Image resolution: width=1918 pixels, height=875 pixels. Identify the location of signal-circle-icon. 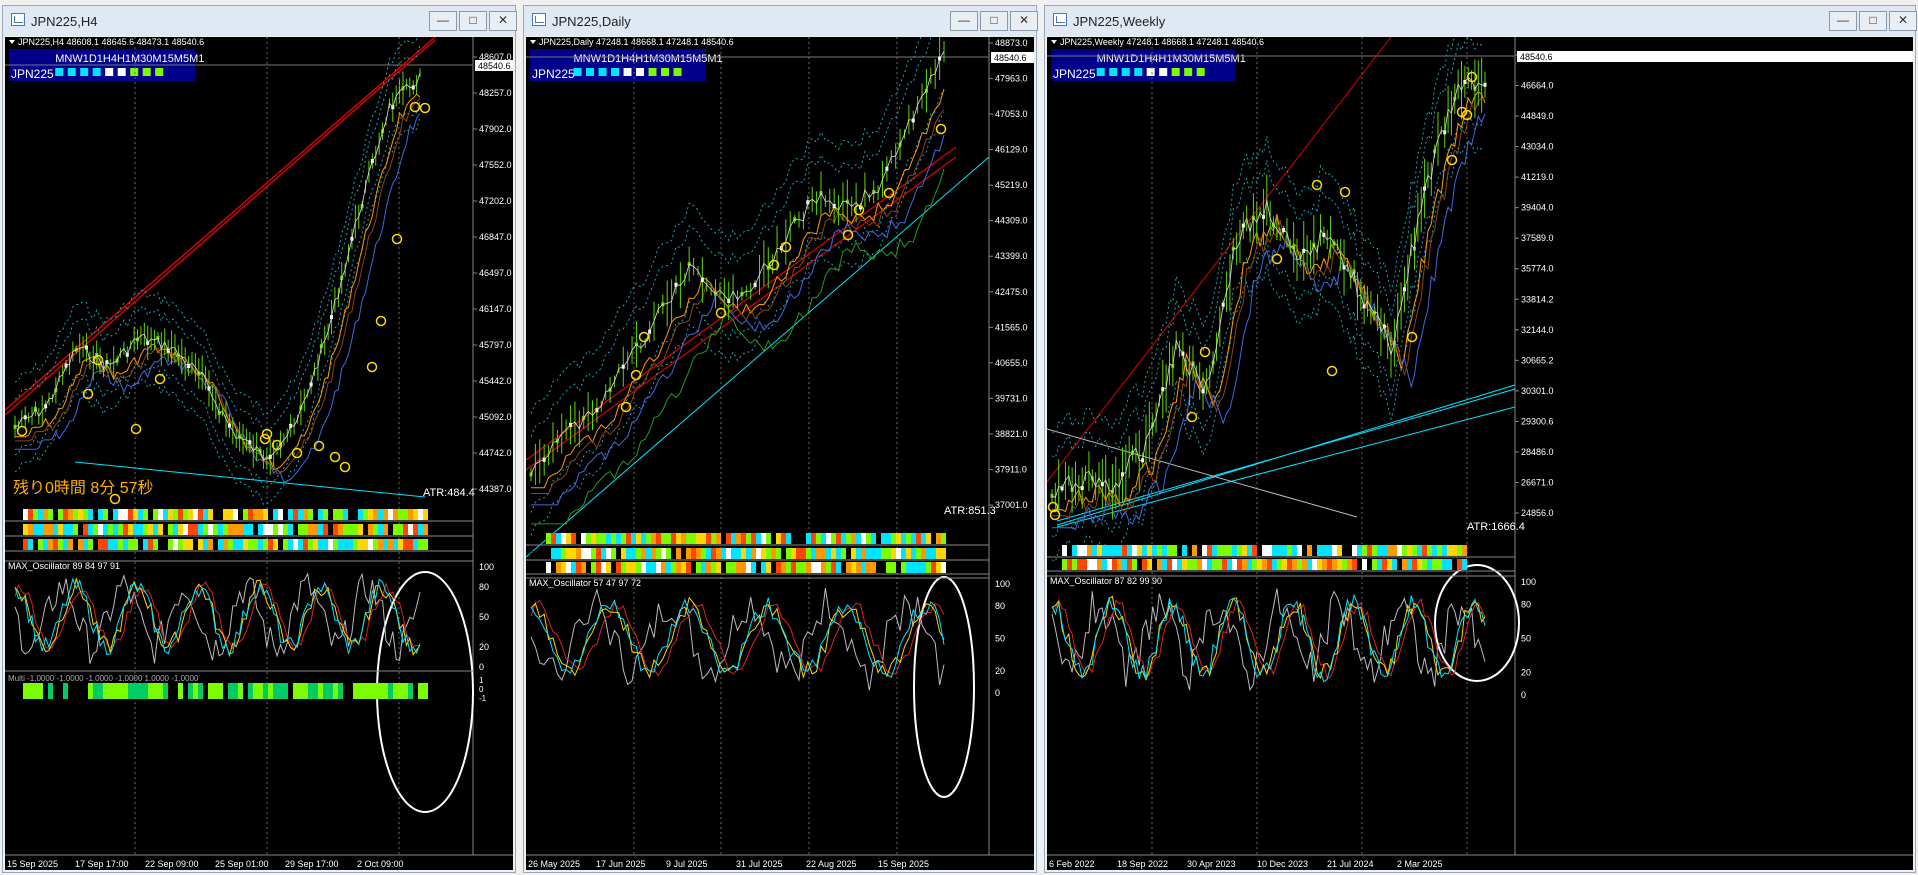
(425, 108).